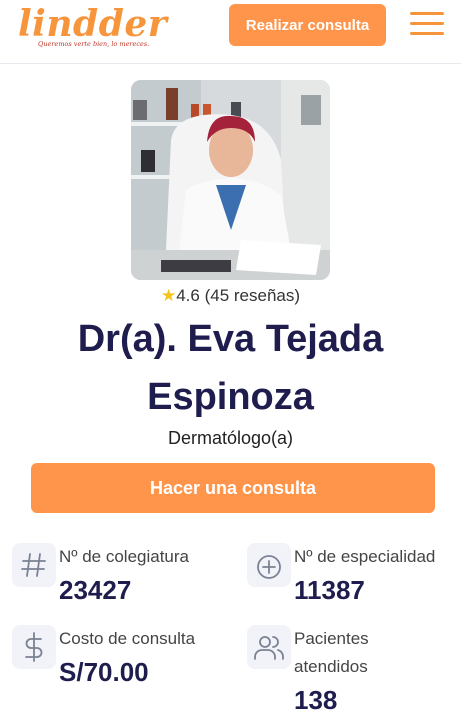 The image size is (461, 716). Describe the element at coordinates (365, 556) in the screenshot. I see `stat-label: Nº de especialidad` at that location.